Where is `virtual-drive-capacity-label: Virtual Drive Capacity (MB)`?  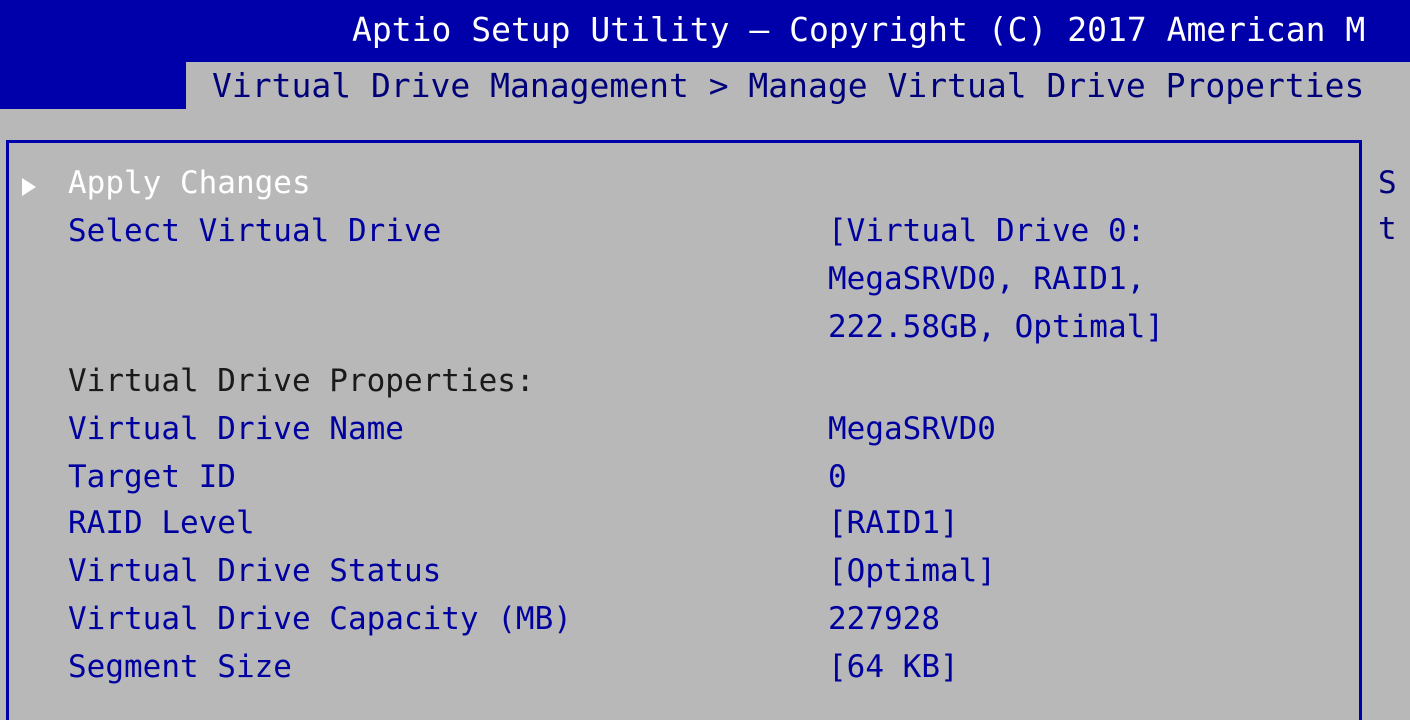 virtual-drive-capacity-label: Virtual Drive Capacity (MB) is located at coordinates (320, 619).